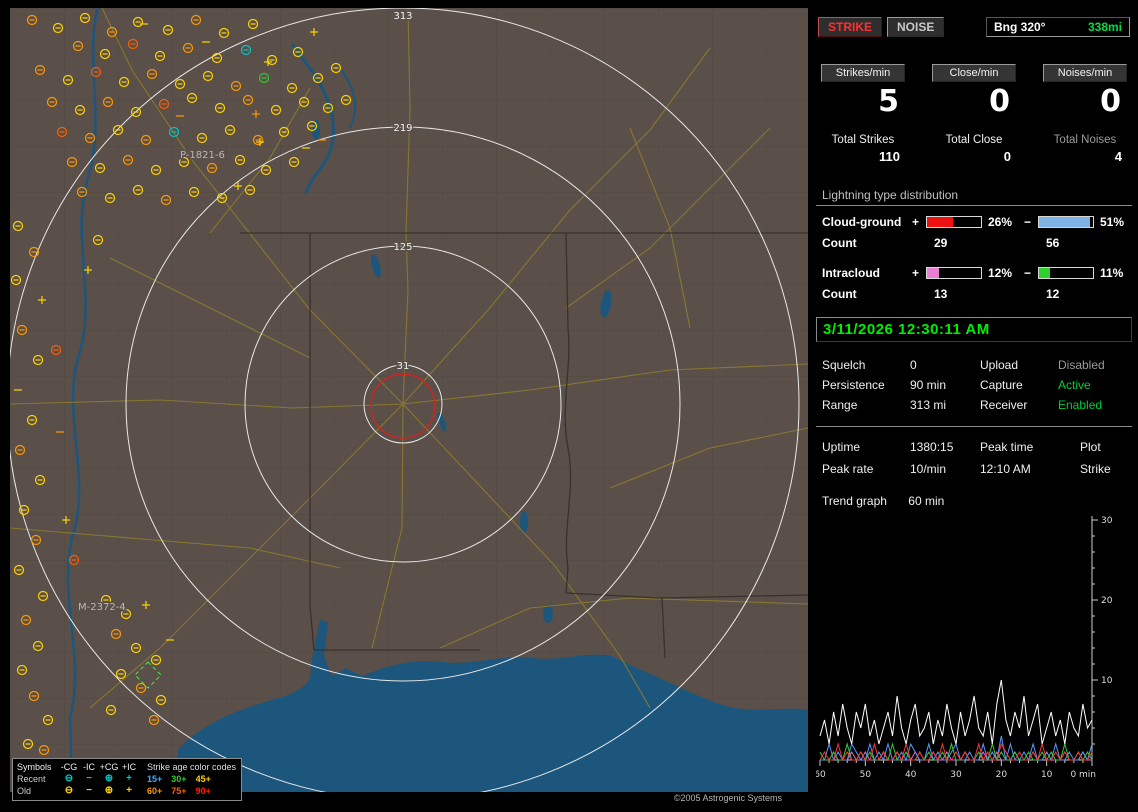  What do you see at coordinates (1053, 294) in the screenshot?
I see `ic-negative-count: 12` at bounding box center [1053, 294].